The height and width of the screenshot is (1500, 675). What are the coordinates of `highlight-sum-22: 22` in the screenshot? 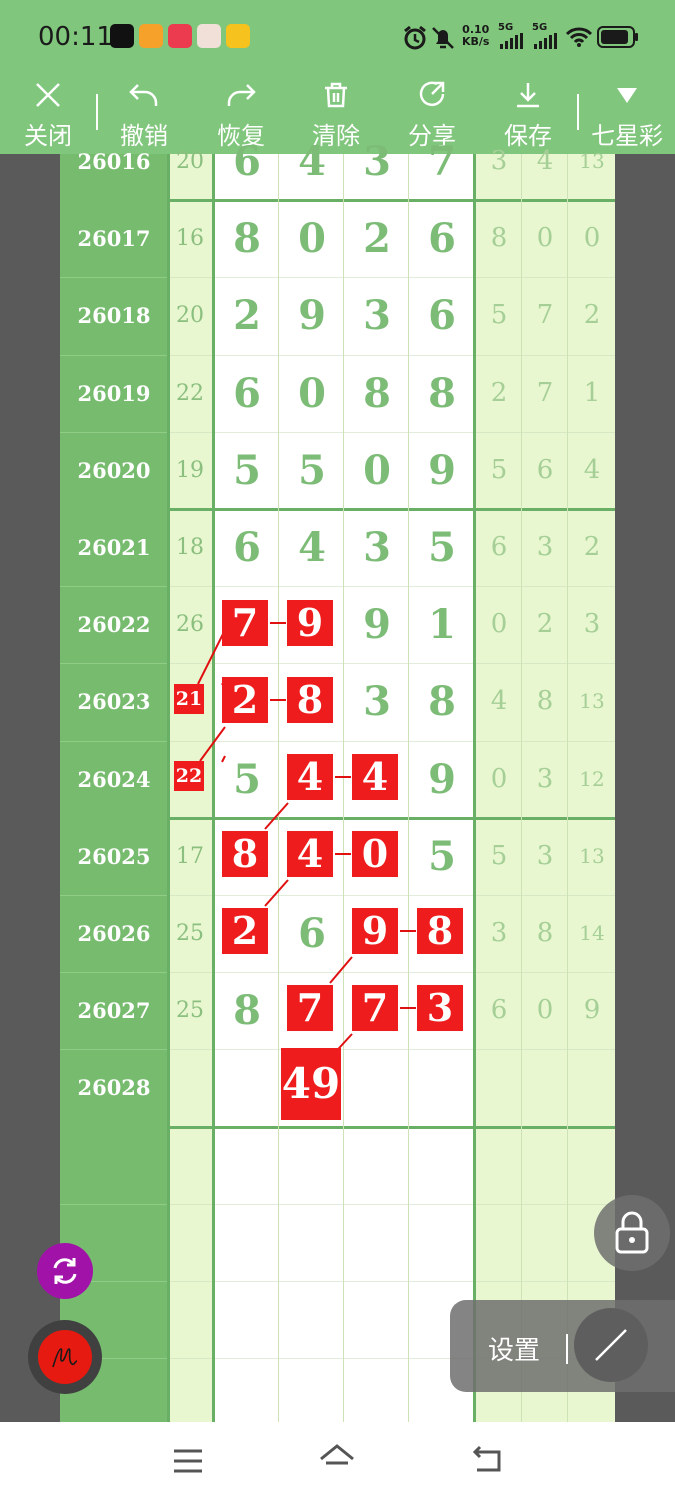 It's located at (189, 776).